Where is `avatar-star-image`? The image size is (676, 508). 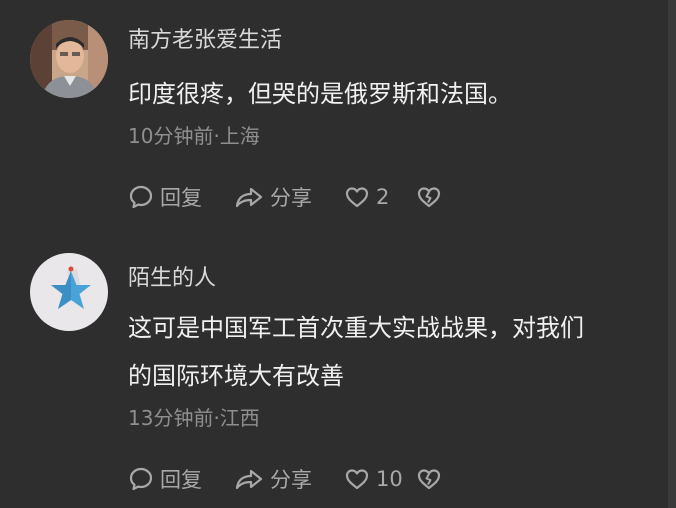
avatar-star-image is located at coordinates (69, 292).